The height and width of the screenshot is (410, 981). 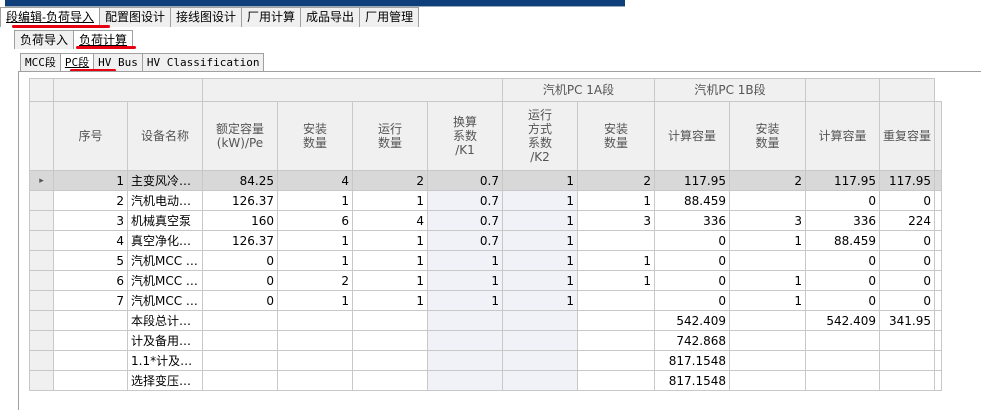 I want to click on tab-wiring-design: 接线图设计, so click(x=206, y=17).